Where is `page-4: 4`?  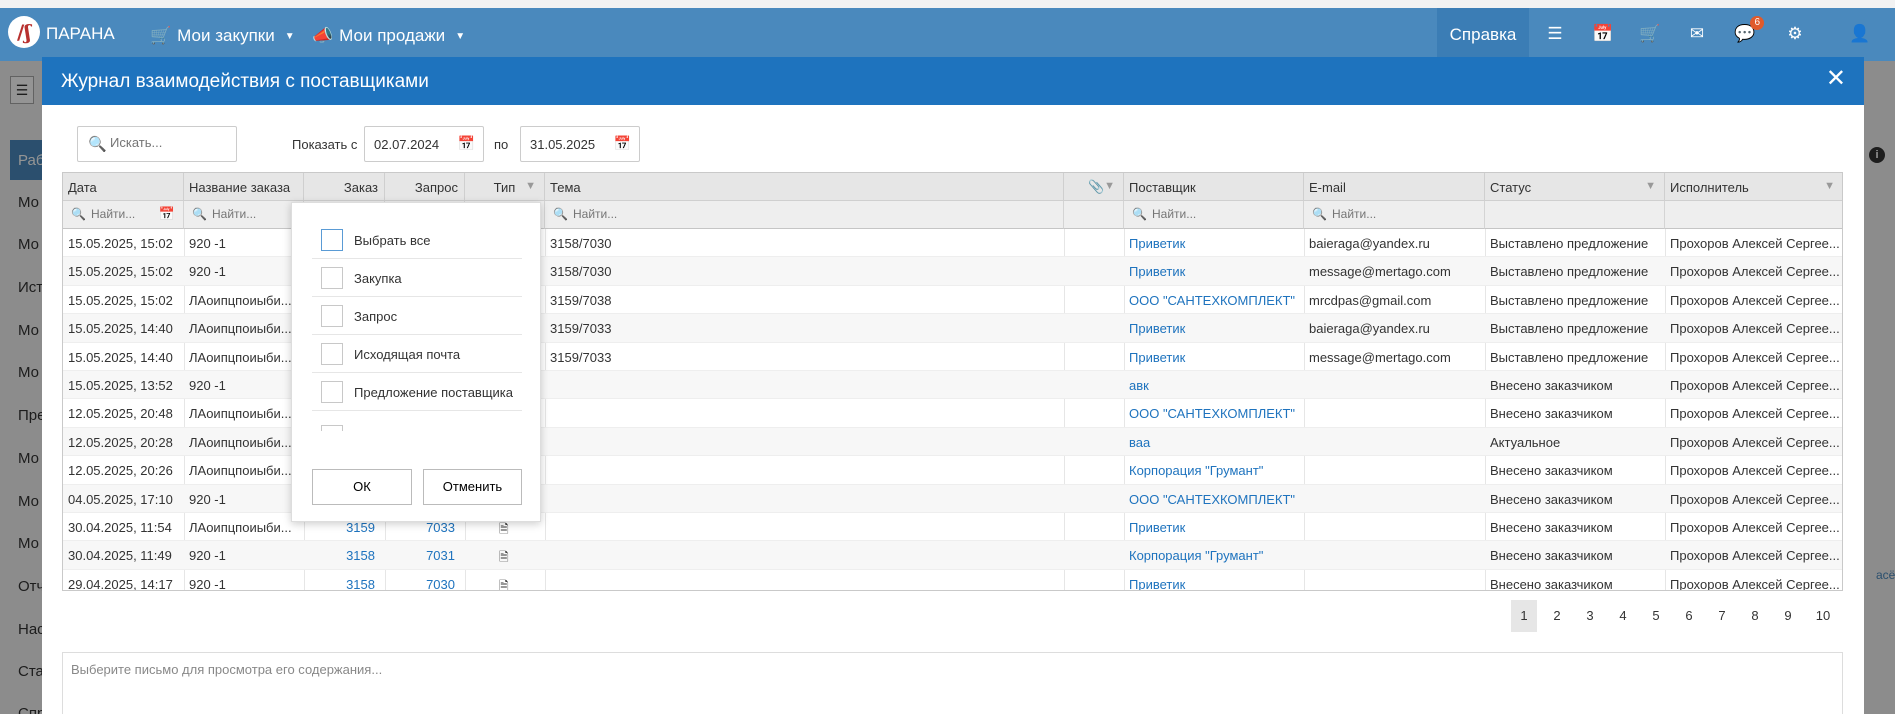 page-4: 4 is located at coordinates (1623, 616).